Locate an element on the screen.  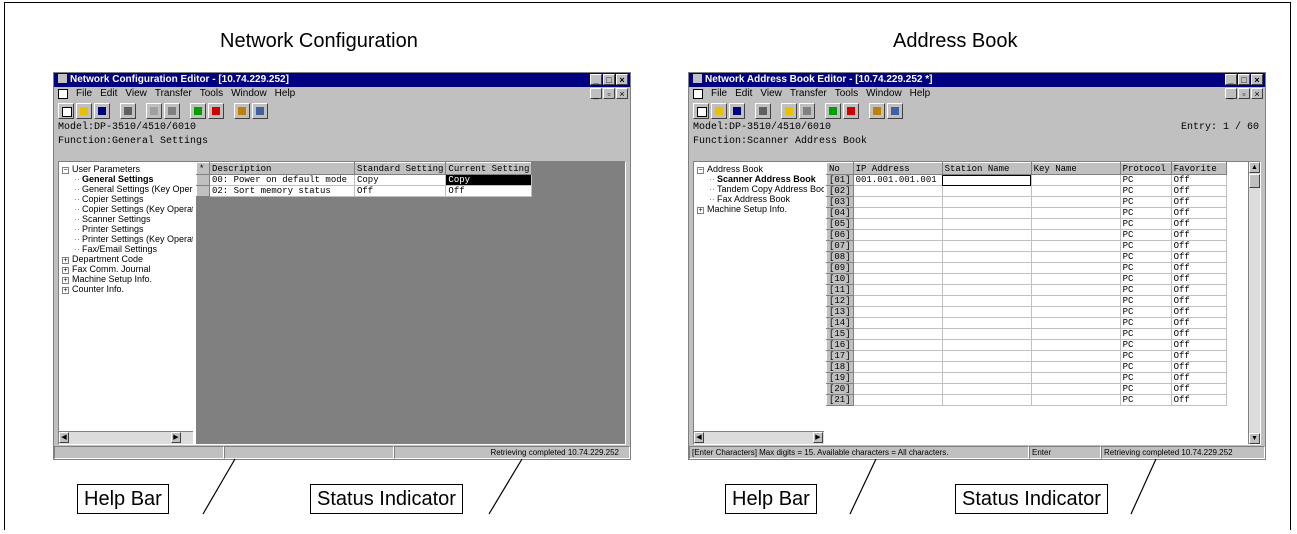
status-indicator-callout-left: Status Indicator is located at coordinates (386, 499).